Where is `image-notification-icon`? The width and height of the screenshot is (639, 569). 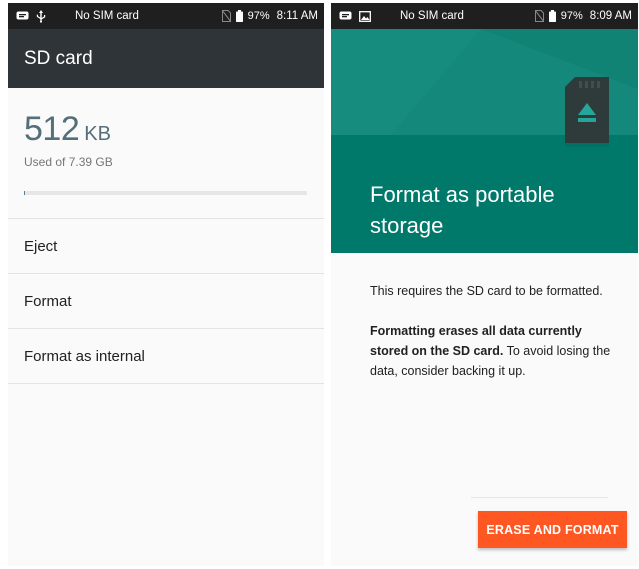 image-notification-icon is located at coordinates (365, 16).